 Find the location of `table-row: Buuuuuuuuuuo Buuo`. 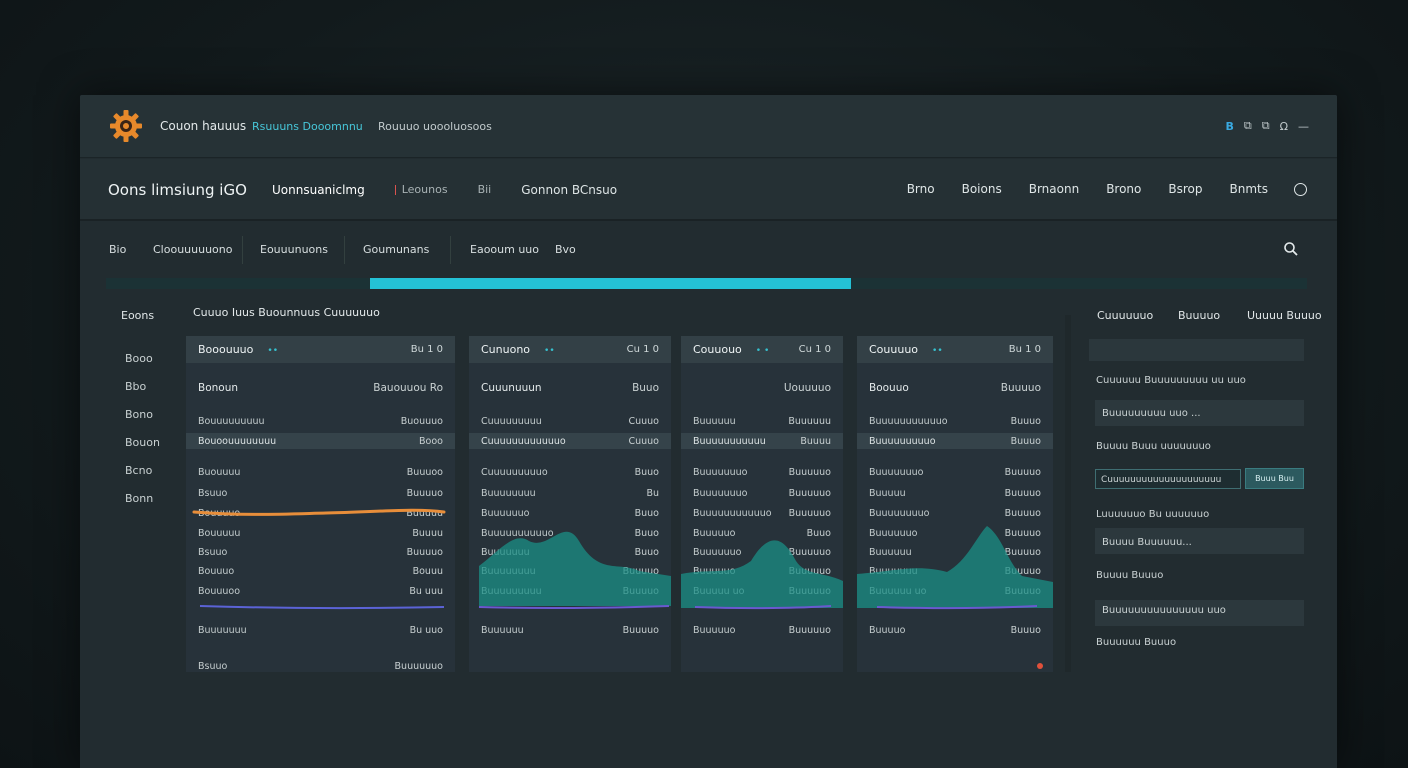

table-row: Buuuuuuuuuuo Buuo is located at coordinates (570, 533).